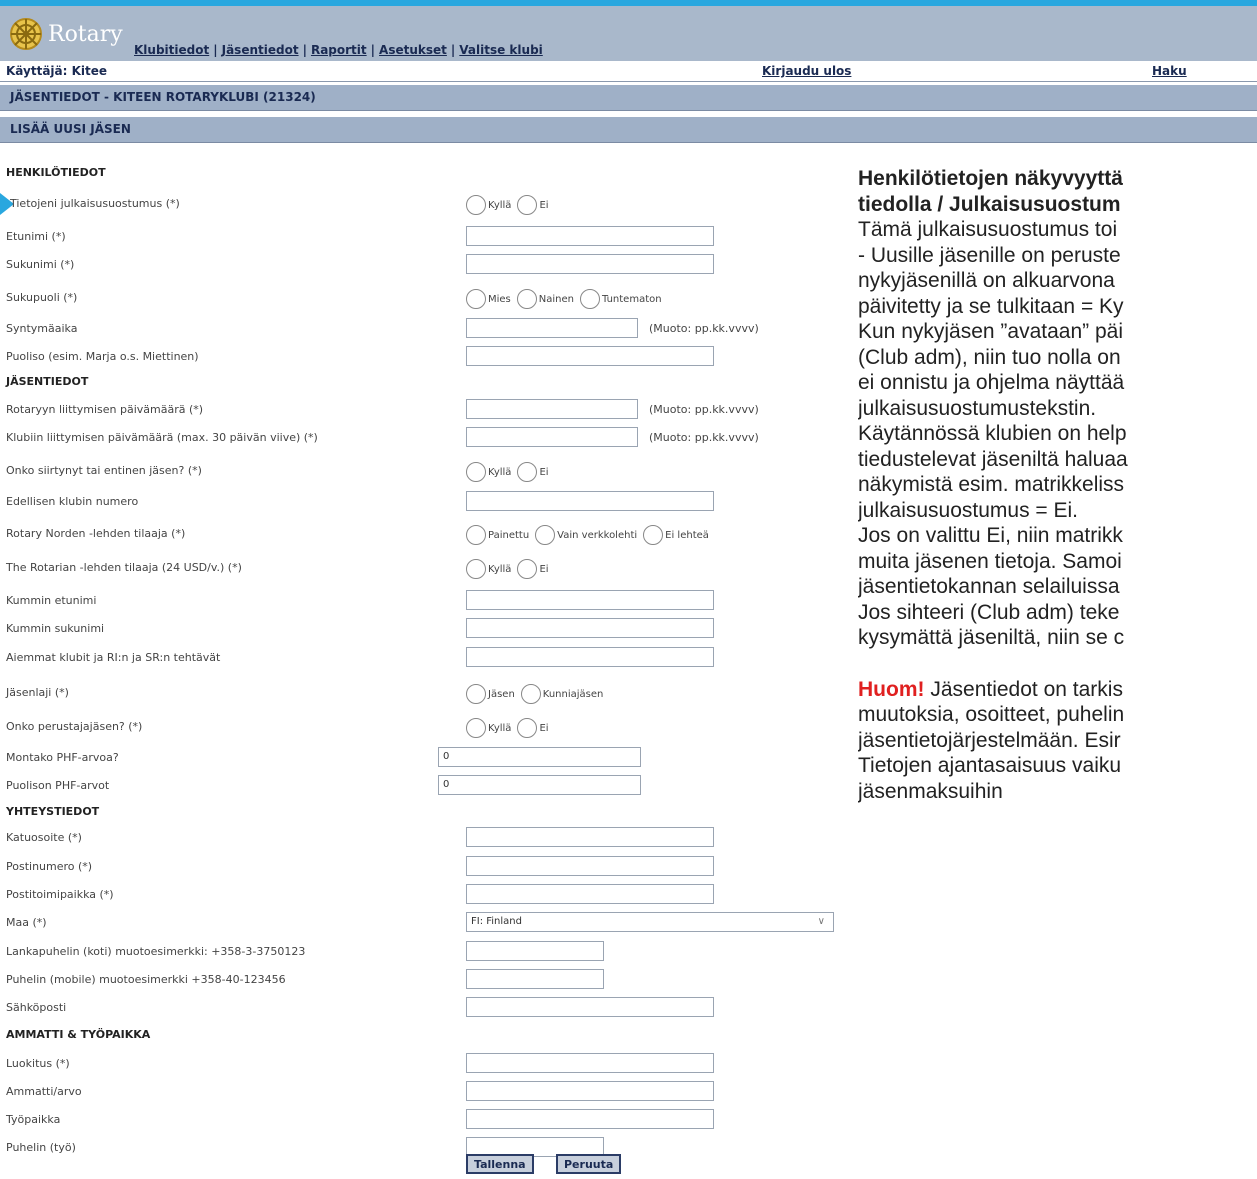 The width and height of the screenshot is (1257, 1179). What do you see at coordinates (476, 728) in the screenshot?
I see `founder-yes-radio` at bounding box center [476, 728].